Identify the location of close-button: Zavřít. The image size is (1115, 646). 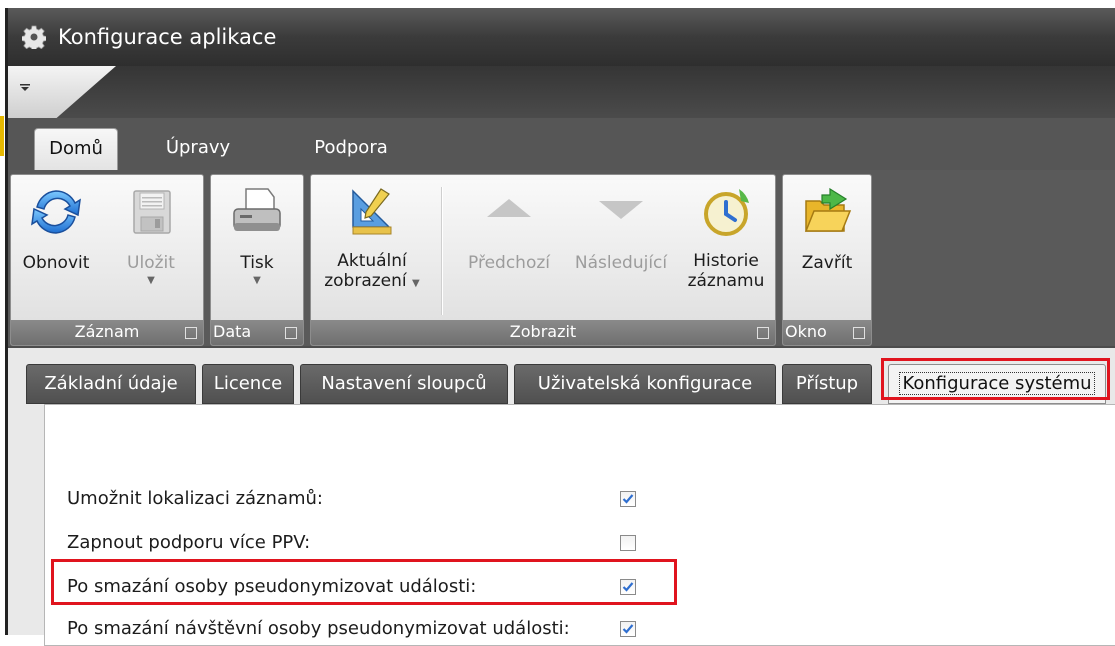
(827, 229).